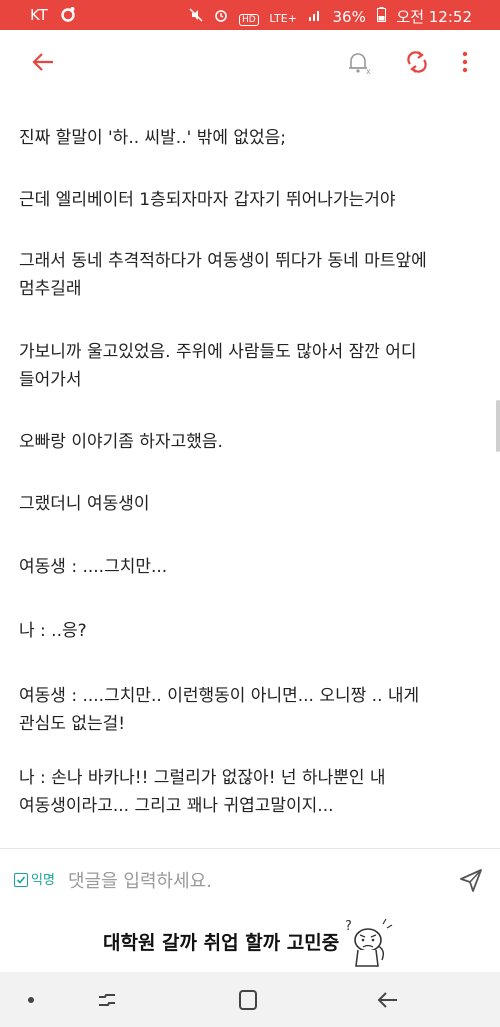 The height and width of the screenshot is (1027, 500). What do you see at coordinates (315, 17) in the screenshot?
I see `signal-icon` at bounding box center [315, 17].